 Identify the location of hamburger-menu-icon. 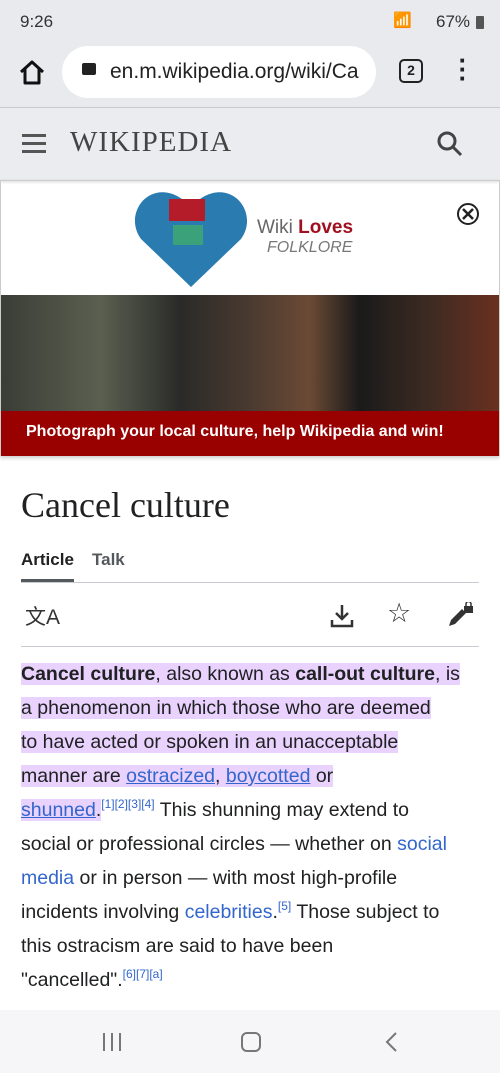
(35, 143).